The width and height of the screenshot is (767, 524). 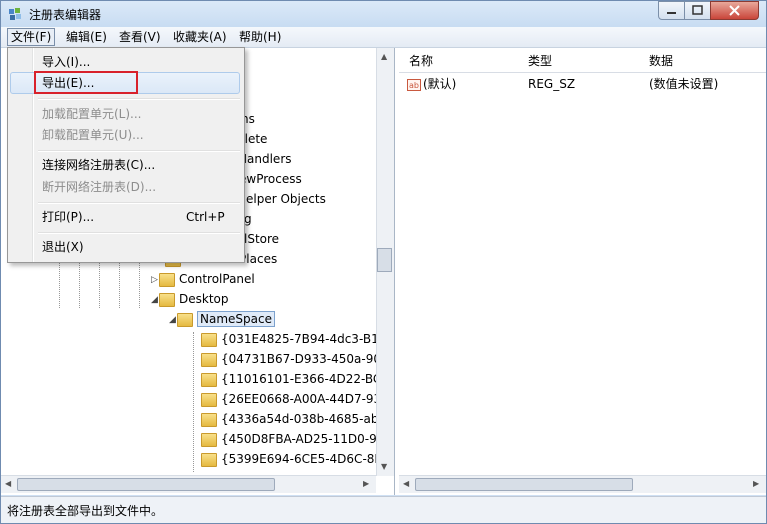 What do you see at coordinates (684, 84) in the screenshot?
I see `value-data: (数值未设置)` at bounding box center [684, 84].